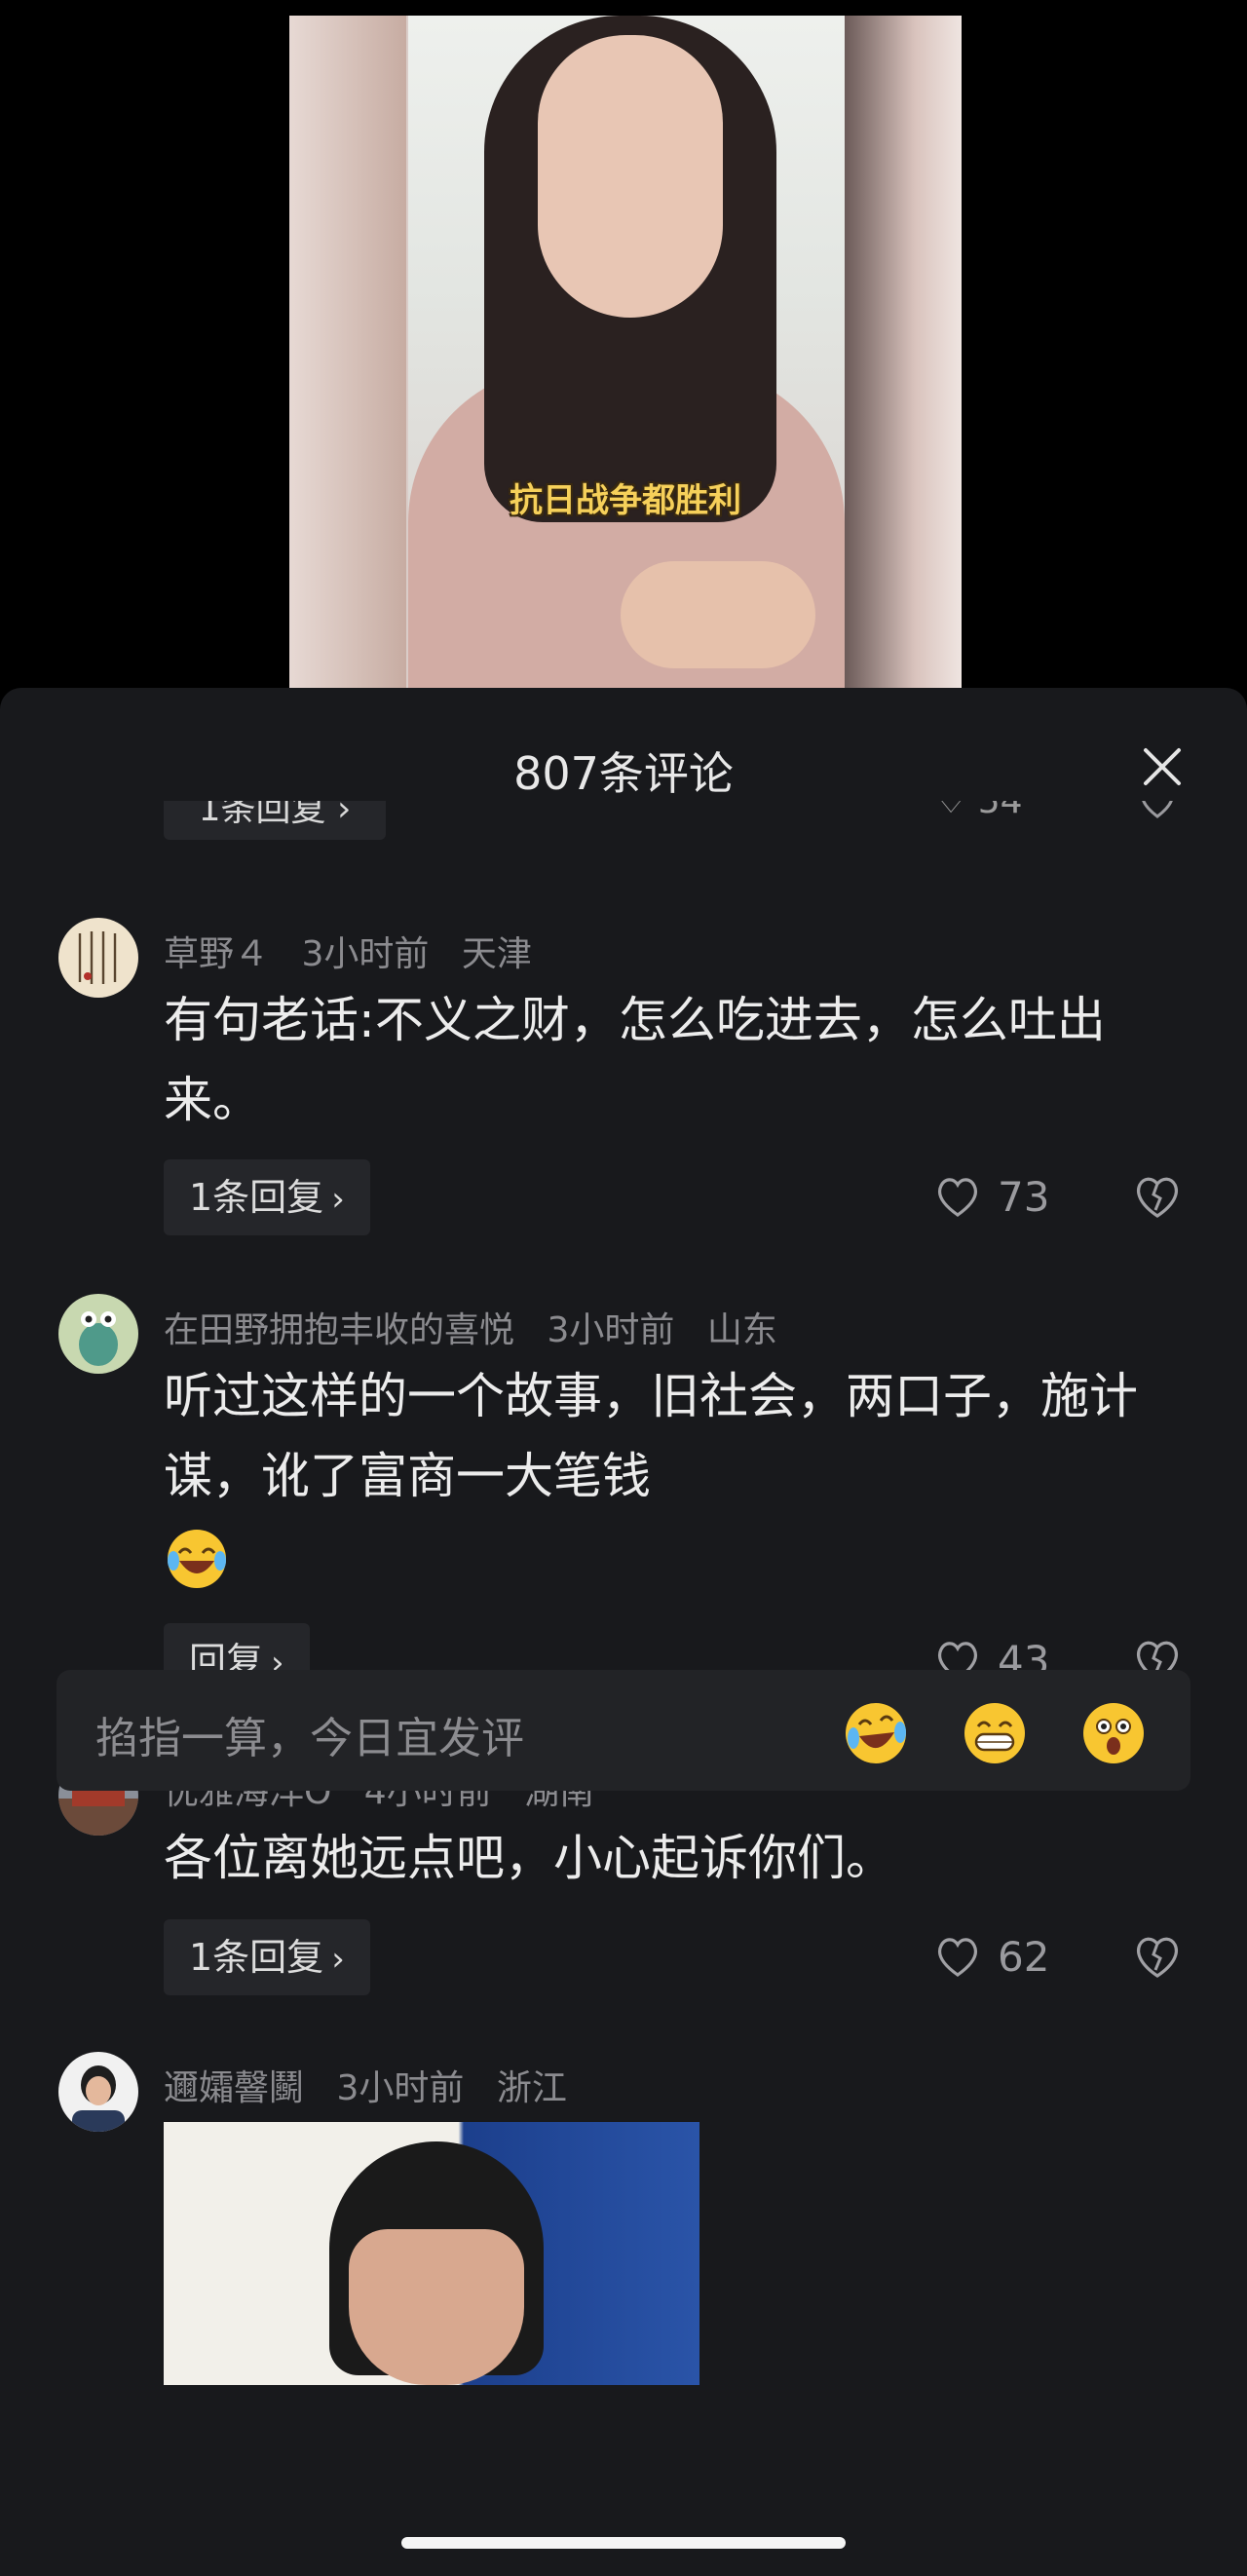 The width and height of the screenshot is (1247, 2576). Describe the element at coordinates (625, 352) in the screenshot. I see `video-player: 抗日战争都胜利` at that location.